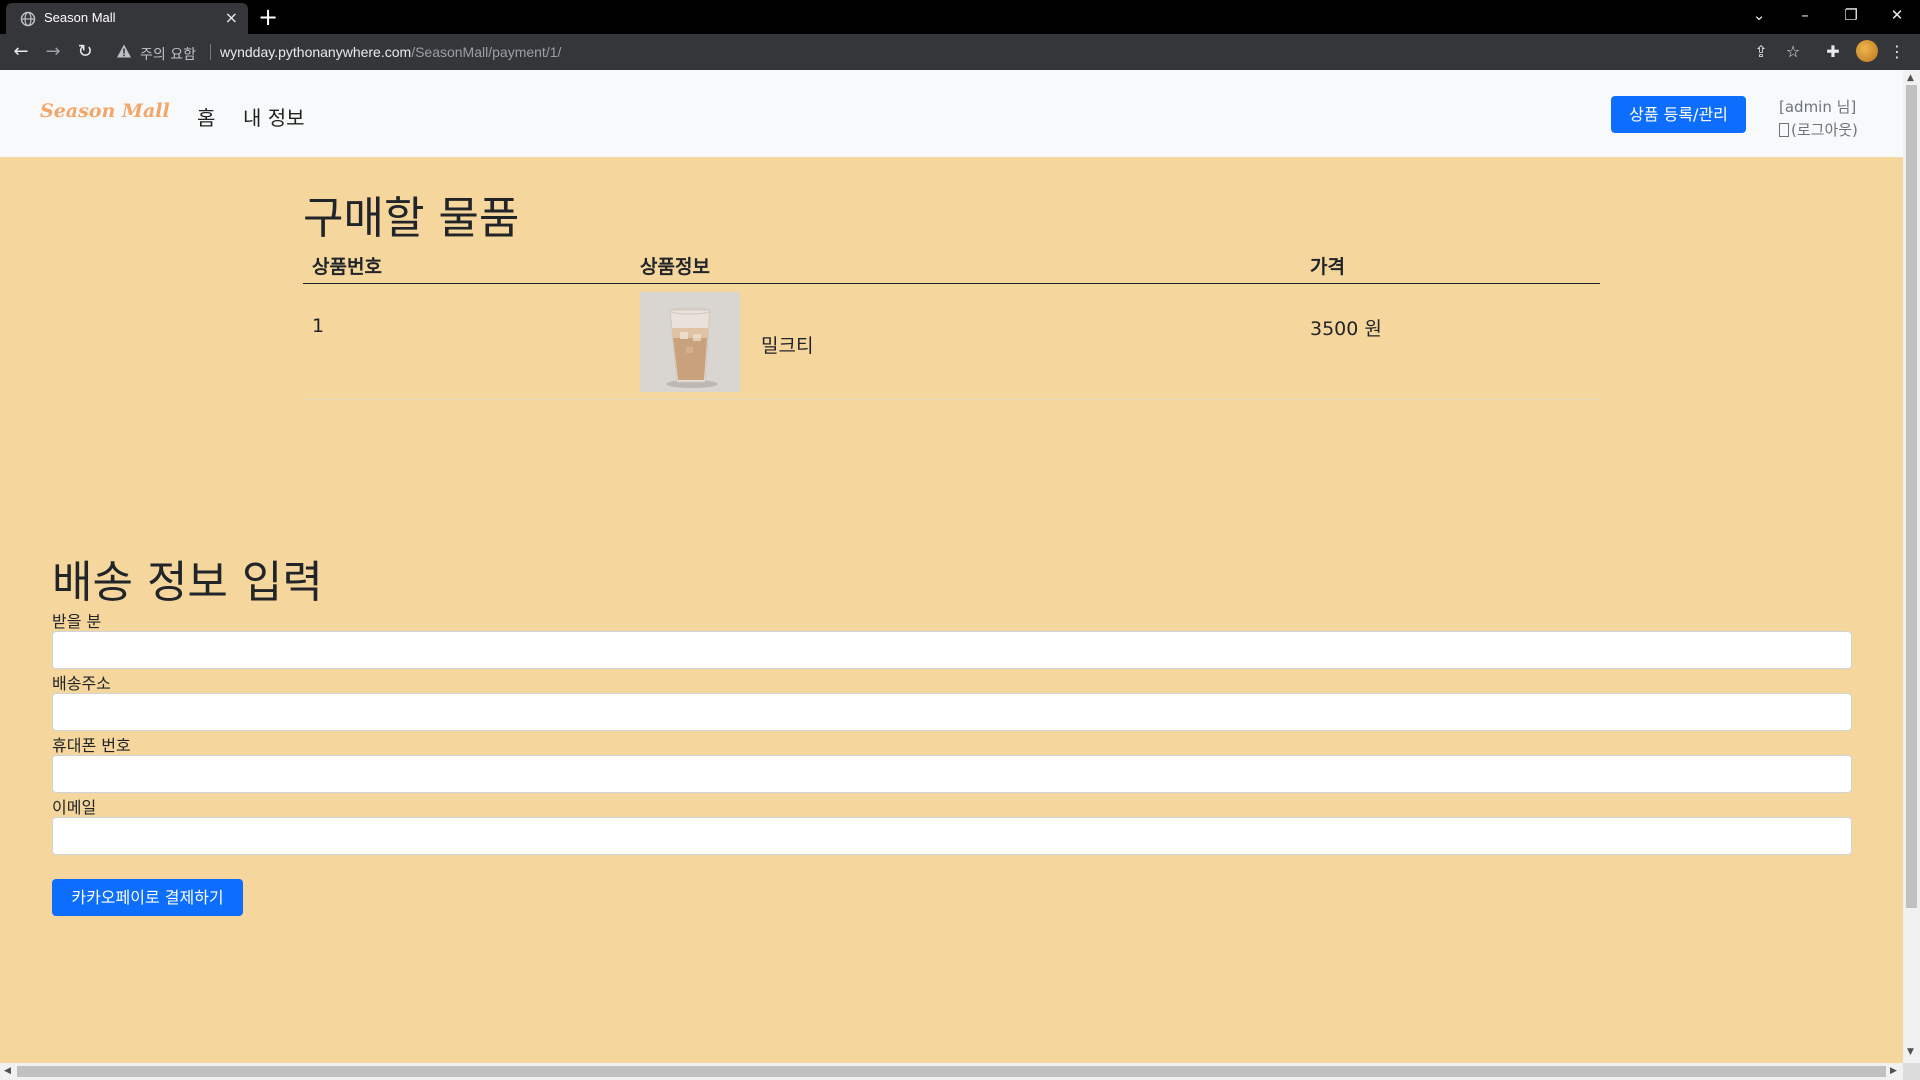 Image resolution: width=1920 pixels, height=1080 pixels. I want to click on logout-link: (로그아웃), so click(1818, 129).